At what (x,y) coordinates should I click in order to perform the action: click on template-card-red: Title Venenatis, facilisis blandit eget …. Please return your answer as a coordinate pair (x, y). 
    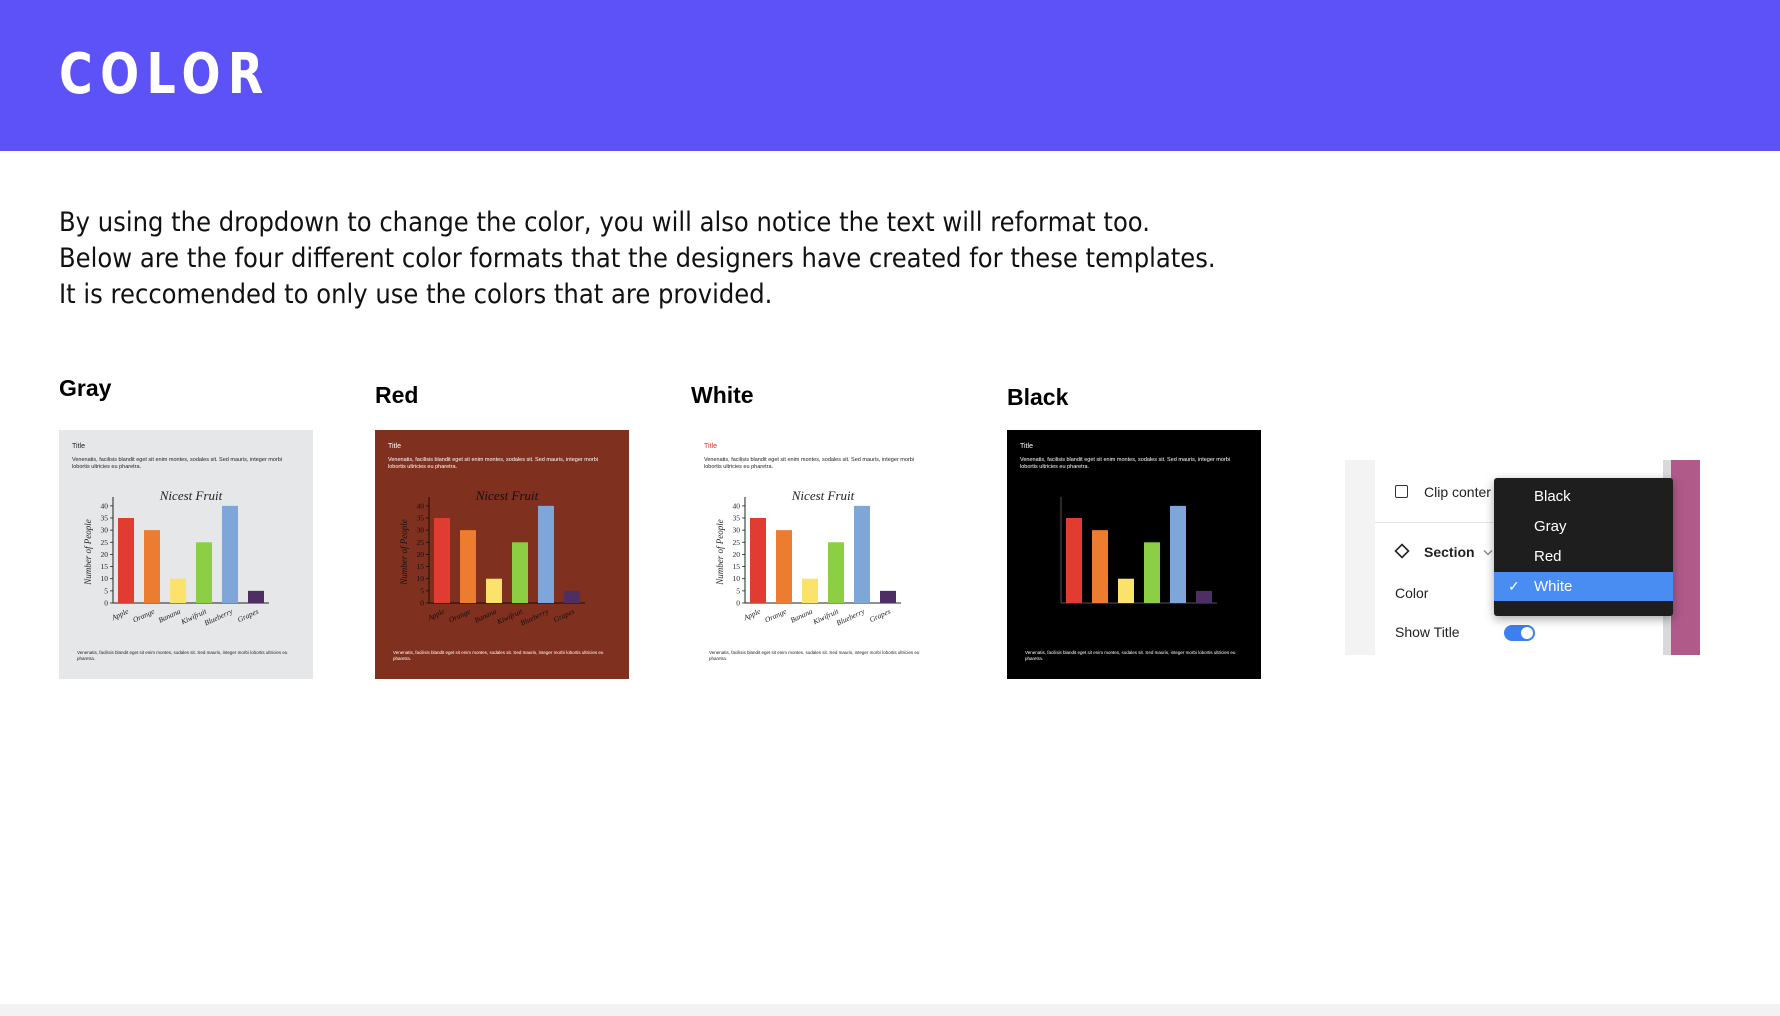
    Looking at the image, I should click on (502, 554).